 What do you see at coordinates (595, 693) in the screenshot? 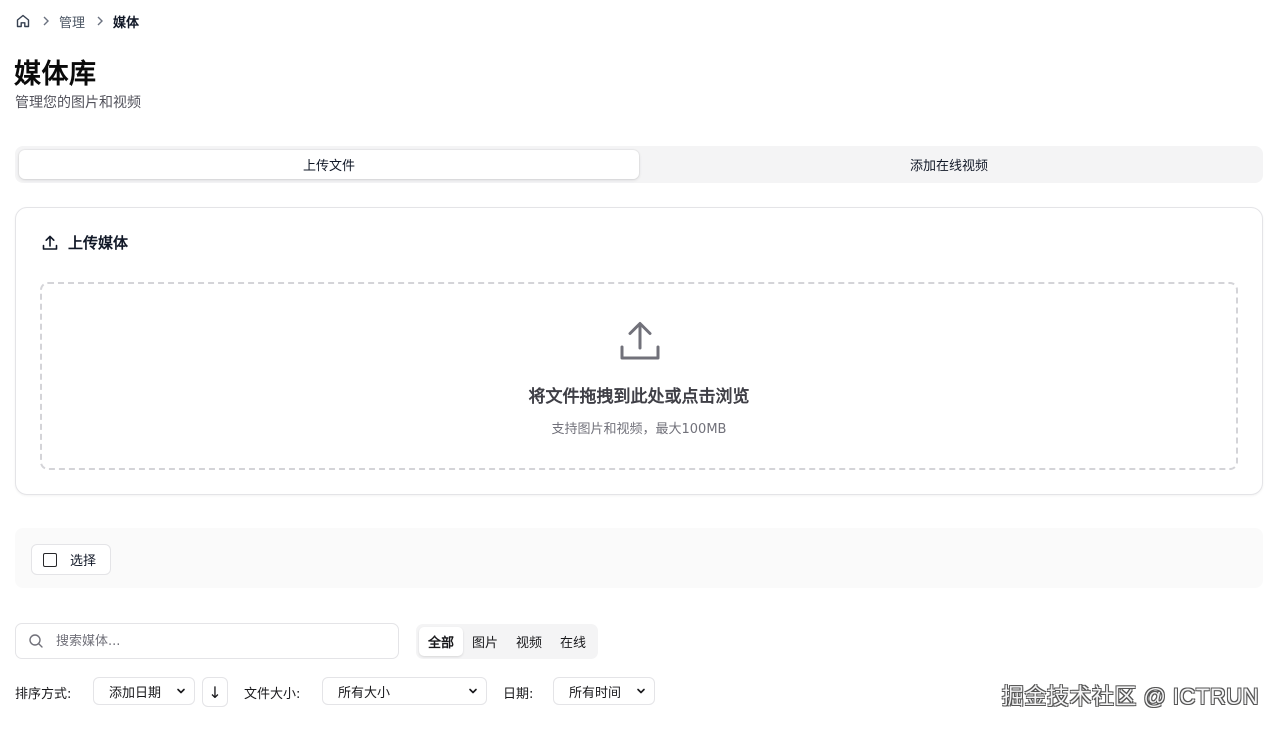
I see `date-select-value: 所有时间` at bounding box center [595, 693].